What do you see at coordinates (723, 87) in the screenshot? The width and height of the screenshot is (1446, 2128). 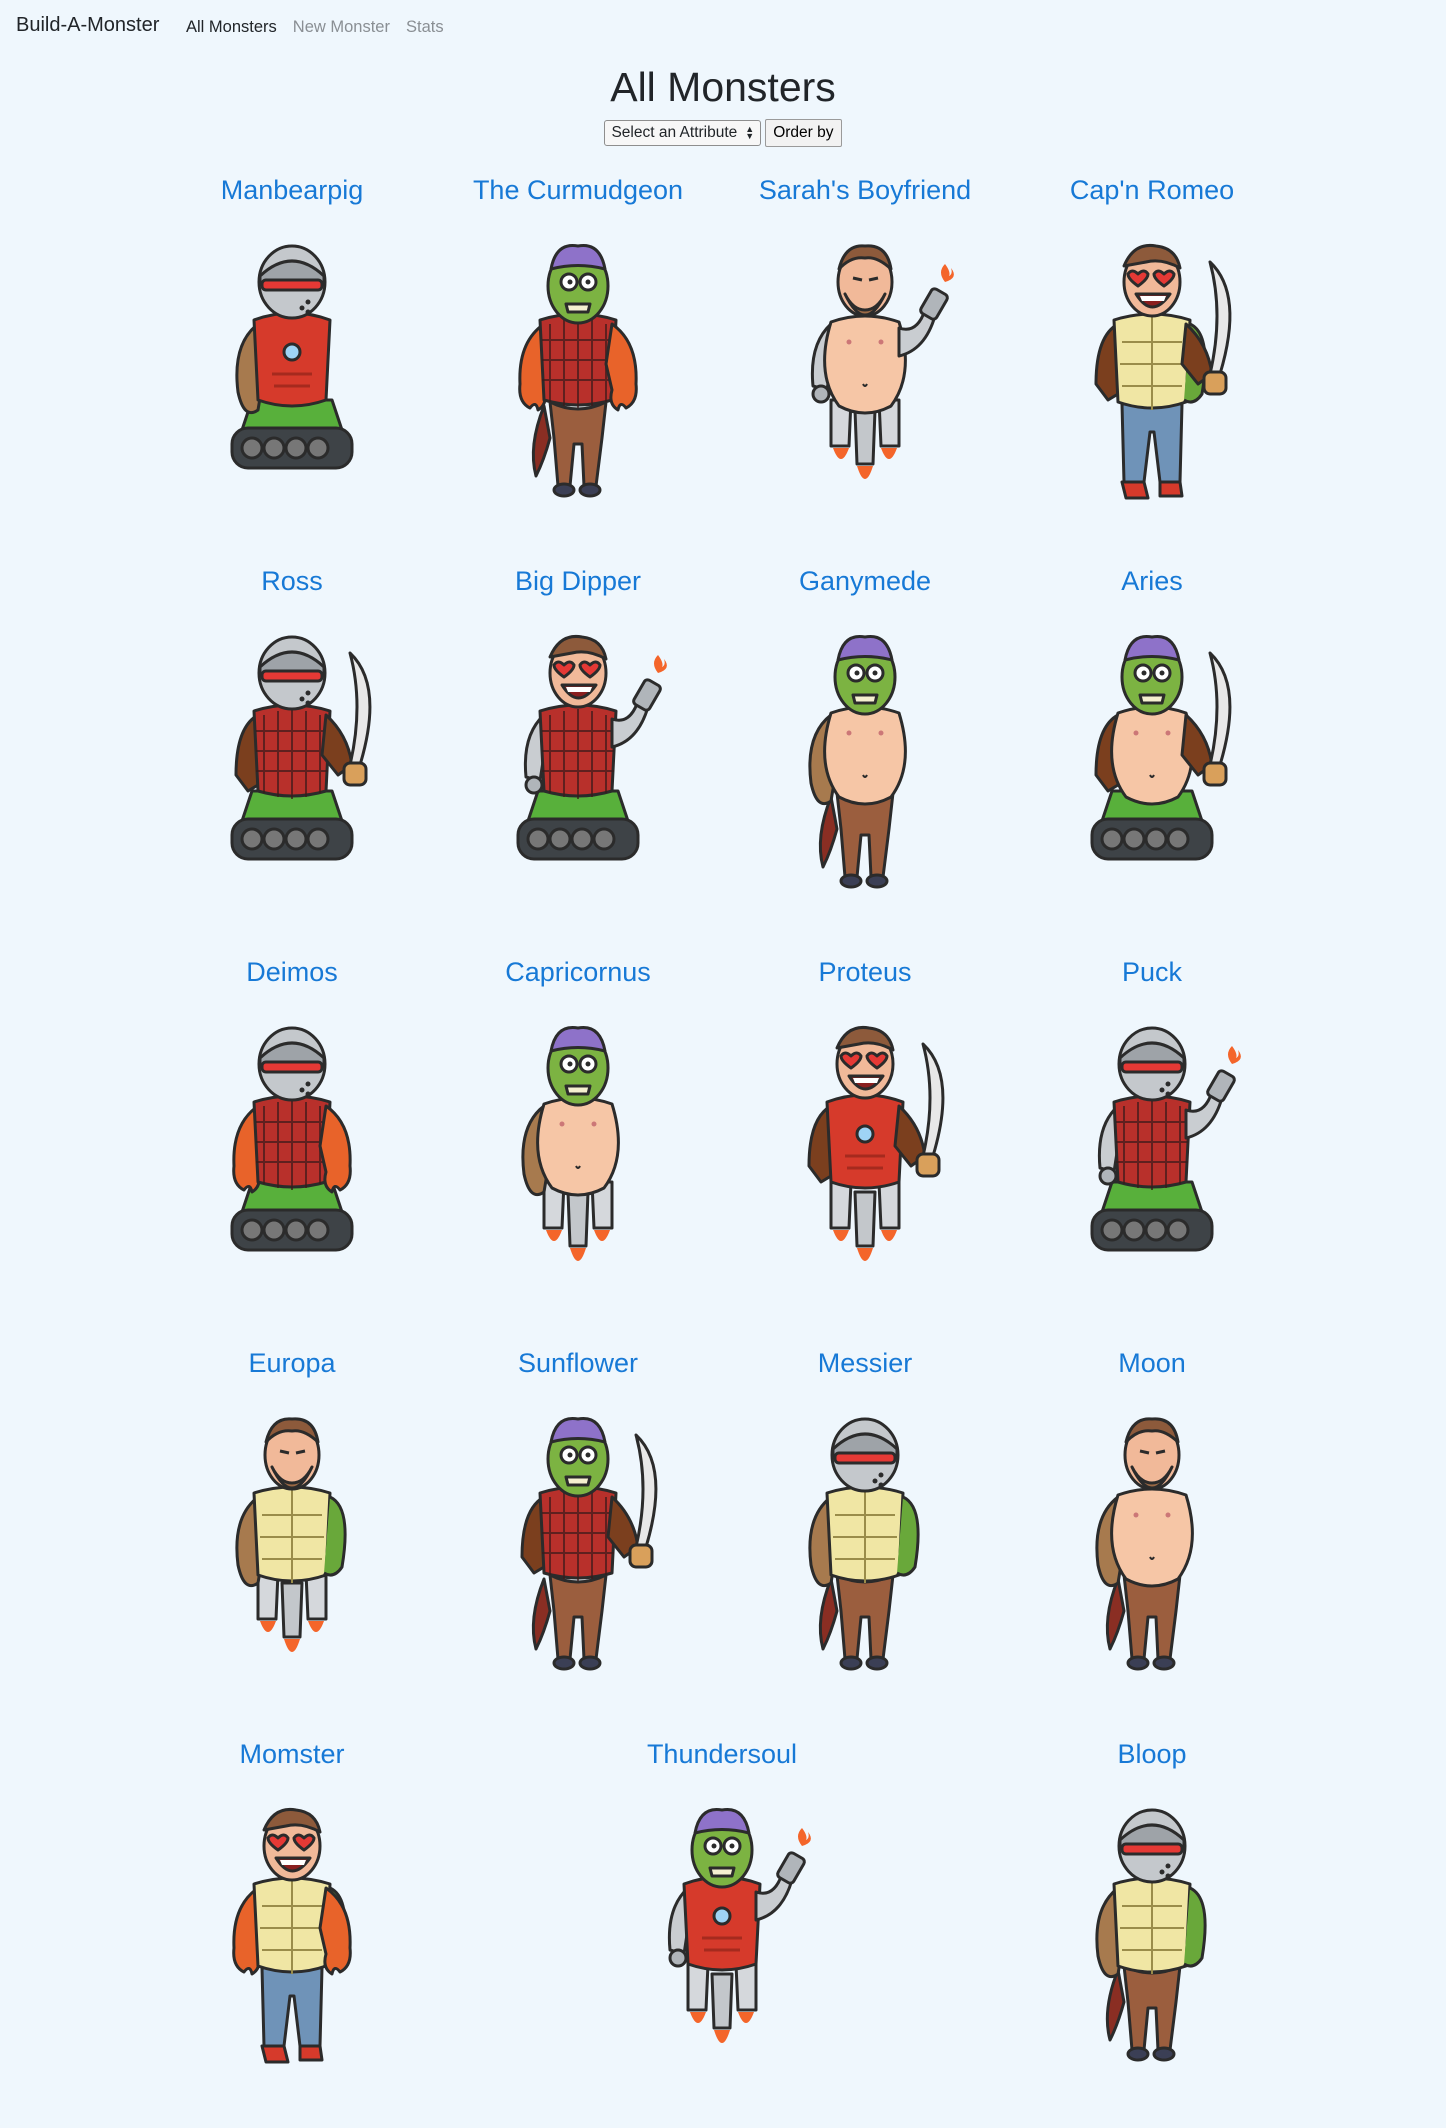 I see `page-title: All Monsters` at bounding box center [723, 87].